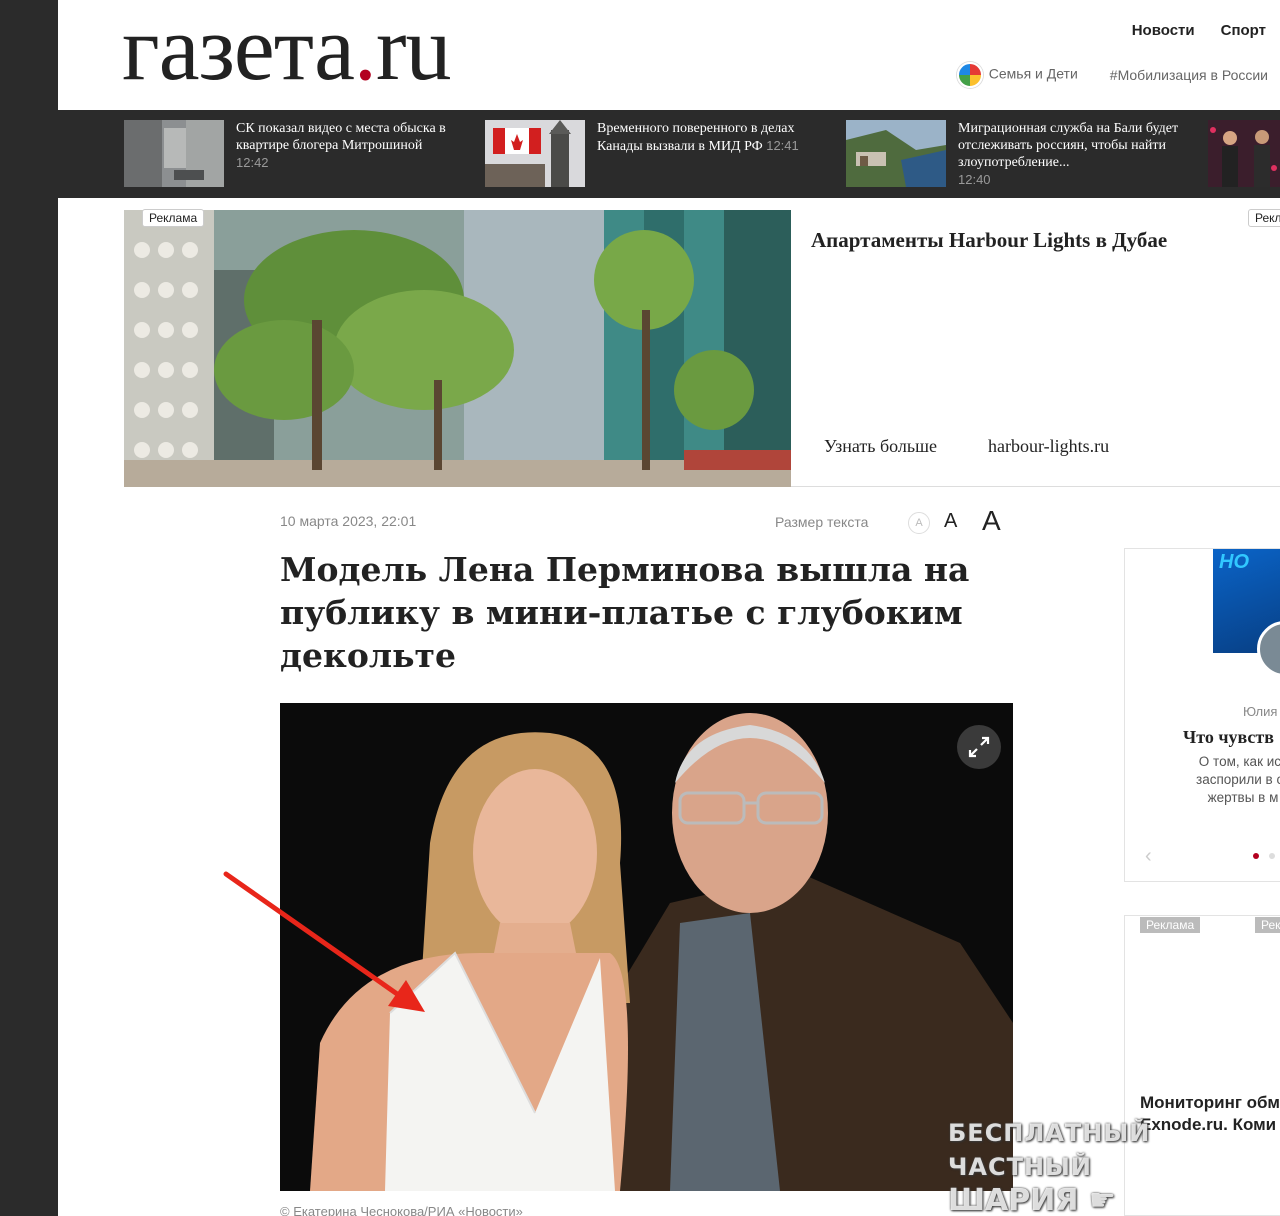  Describe the element at coordinates (1199, 30) in the screenshot. I see `top-navigation: Новости Спорт` at that location.